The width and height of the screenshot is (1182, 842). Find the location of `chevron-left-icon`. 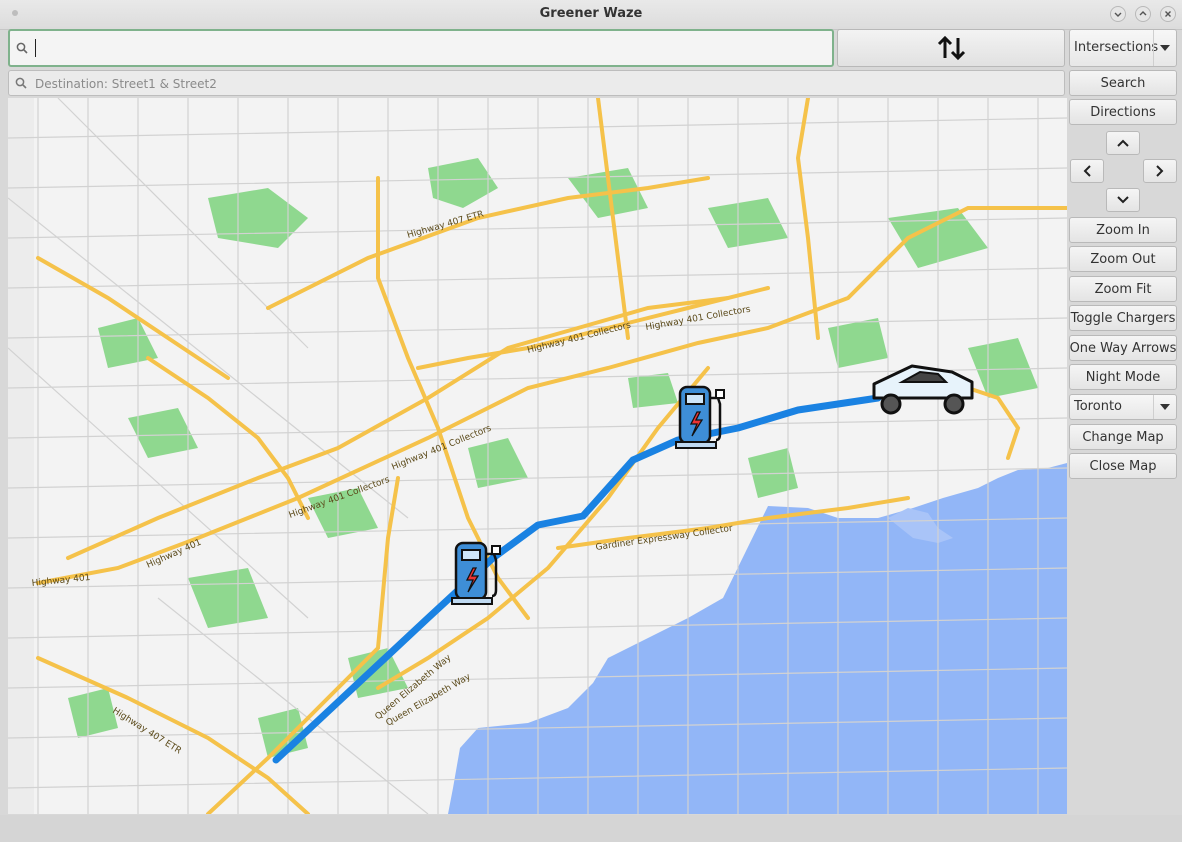

chevron-left-icon is located at coordinates (1087, 171).